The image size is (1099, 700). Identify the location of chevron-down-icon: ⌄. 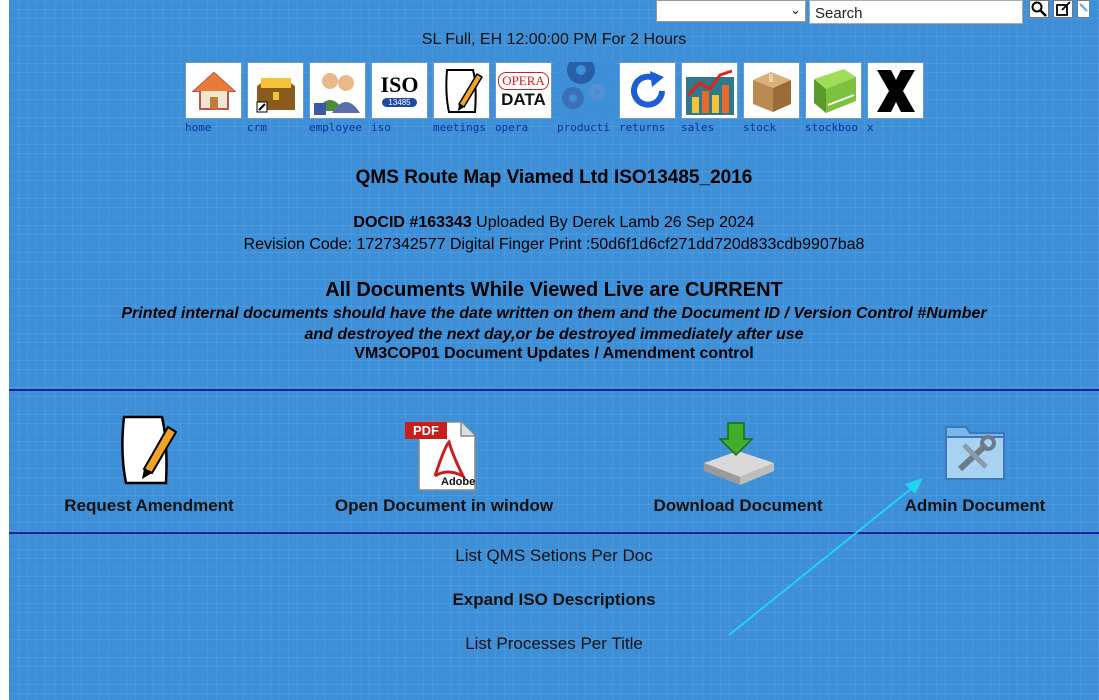
(795, 9).